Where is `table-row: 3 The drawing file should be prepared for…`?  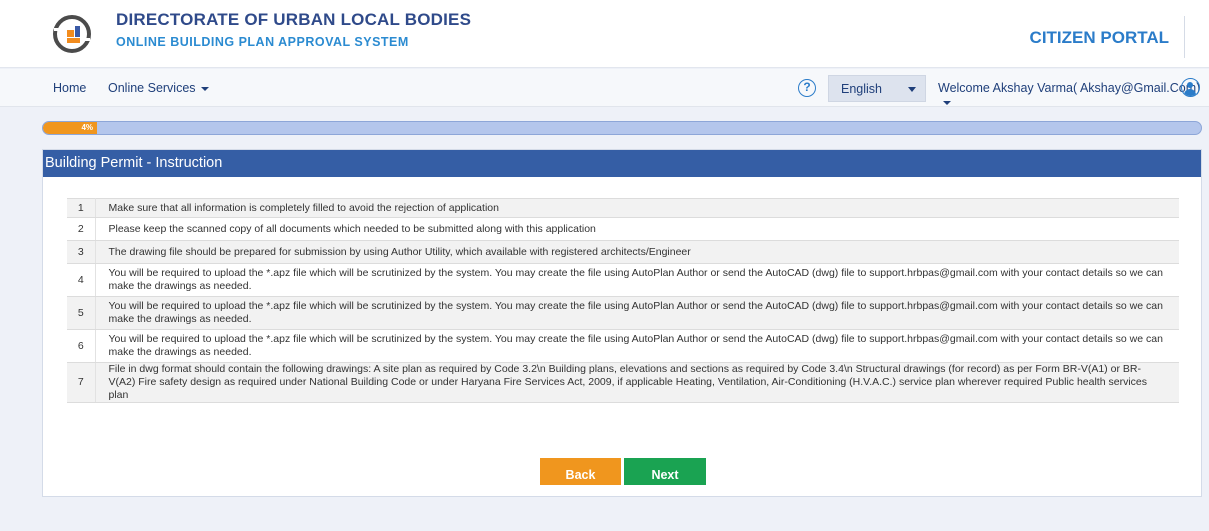
table-row: 3 The drawing file should be prepared for… is located at coordinates (623, 252).